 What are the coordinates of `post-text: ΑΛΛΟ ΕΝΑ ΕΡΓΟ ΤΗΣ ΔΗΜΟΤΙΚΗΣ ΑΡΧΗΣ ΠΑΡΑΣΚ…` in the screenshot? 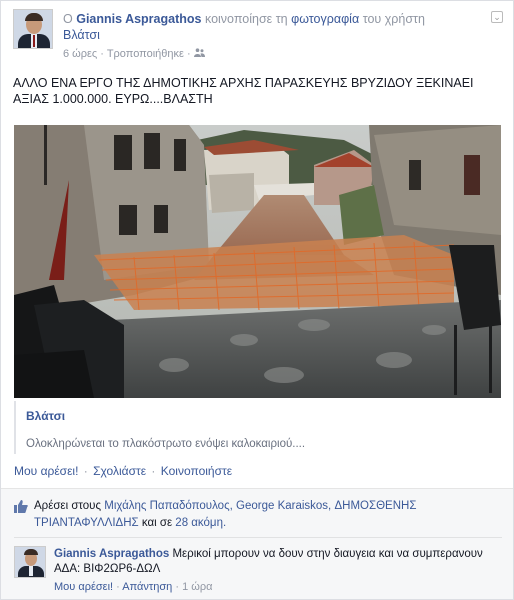 It's located at (243, 91).